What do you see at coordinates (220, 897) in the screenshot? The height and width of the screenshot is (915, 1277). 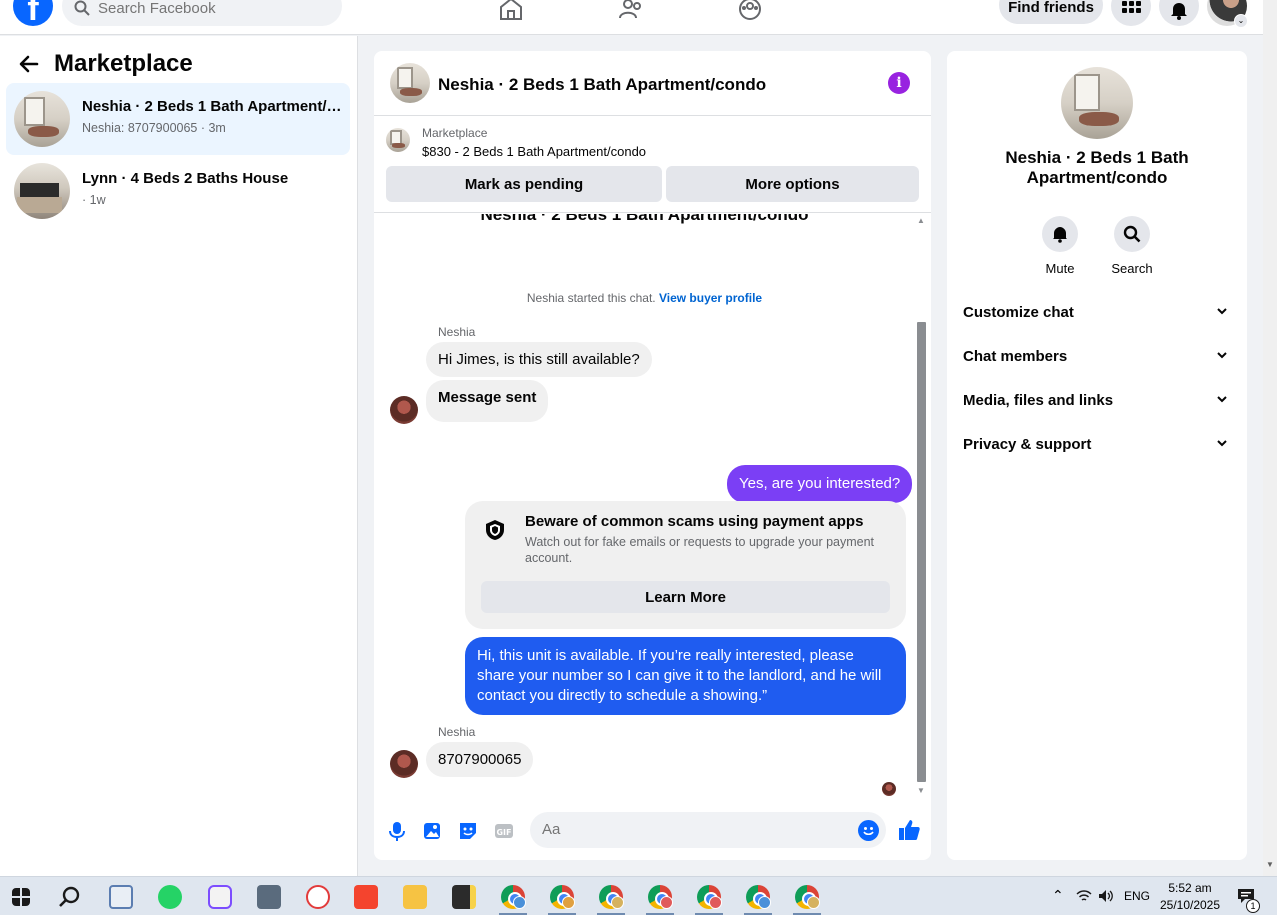 I see `app-icon-c` at bounding box center [220, 897].